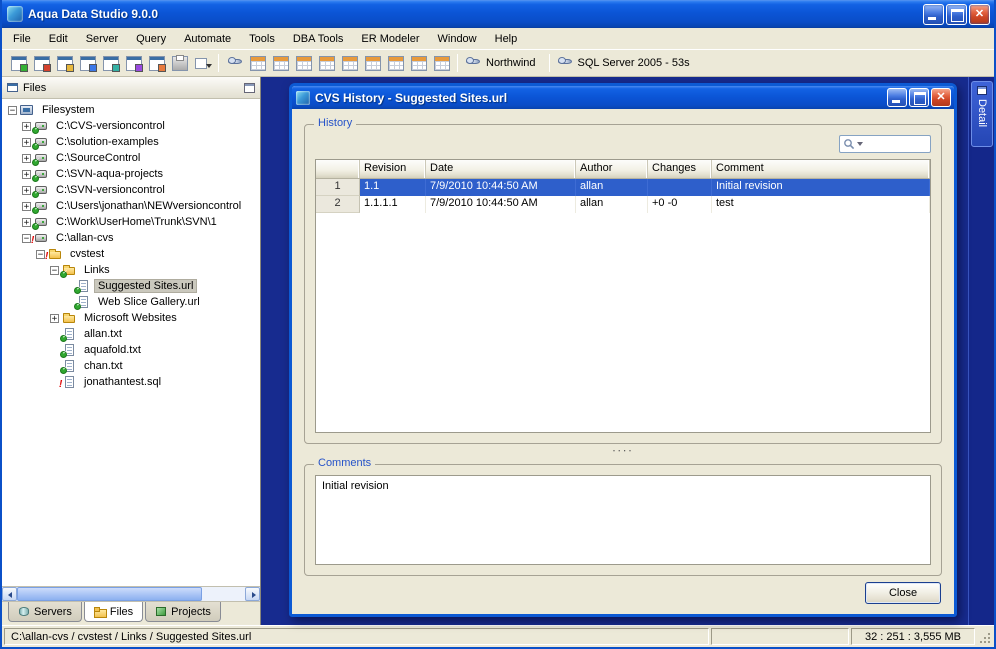 The image size is (996, 649). Describe the element at coordinates (131, 158) in the screenshot. I see `tree-item-c-sourcecontrol: C:\SourceControl` at that location.